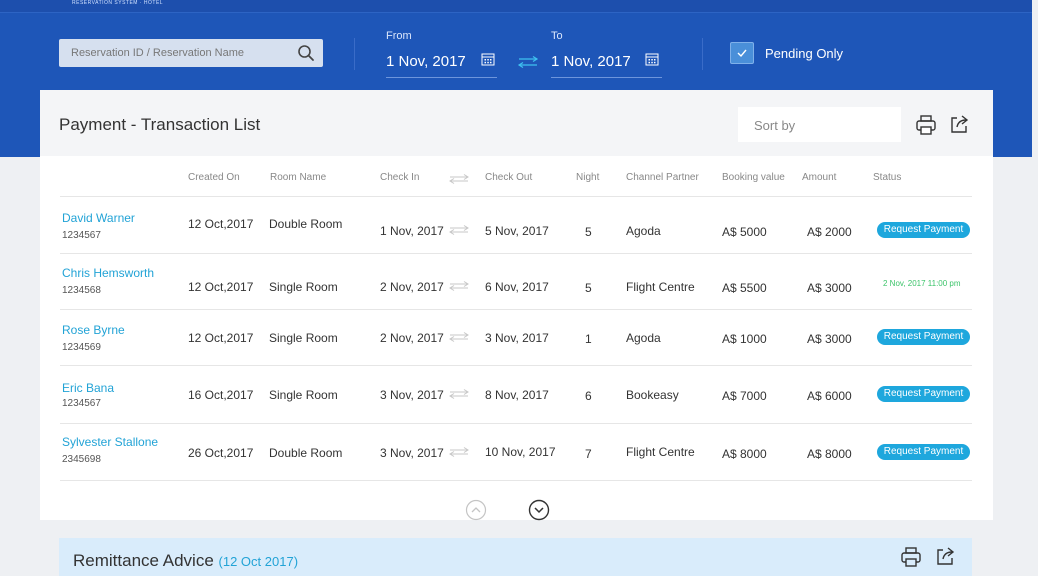  I want to click on from-label: From, so click(399, 36).